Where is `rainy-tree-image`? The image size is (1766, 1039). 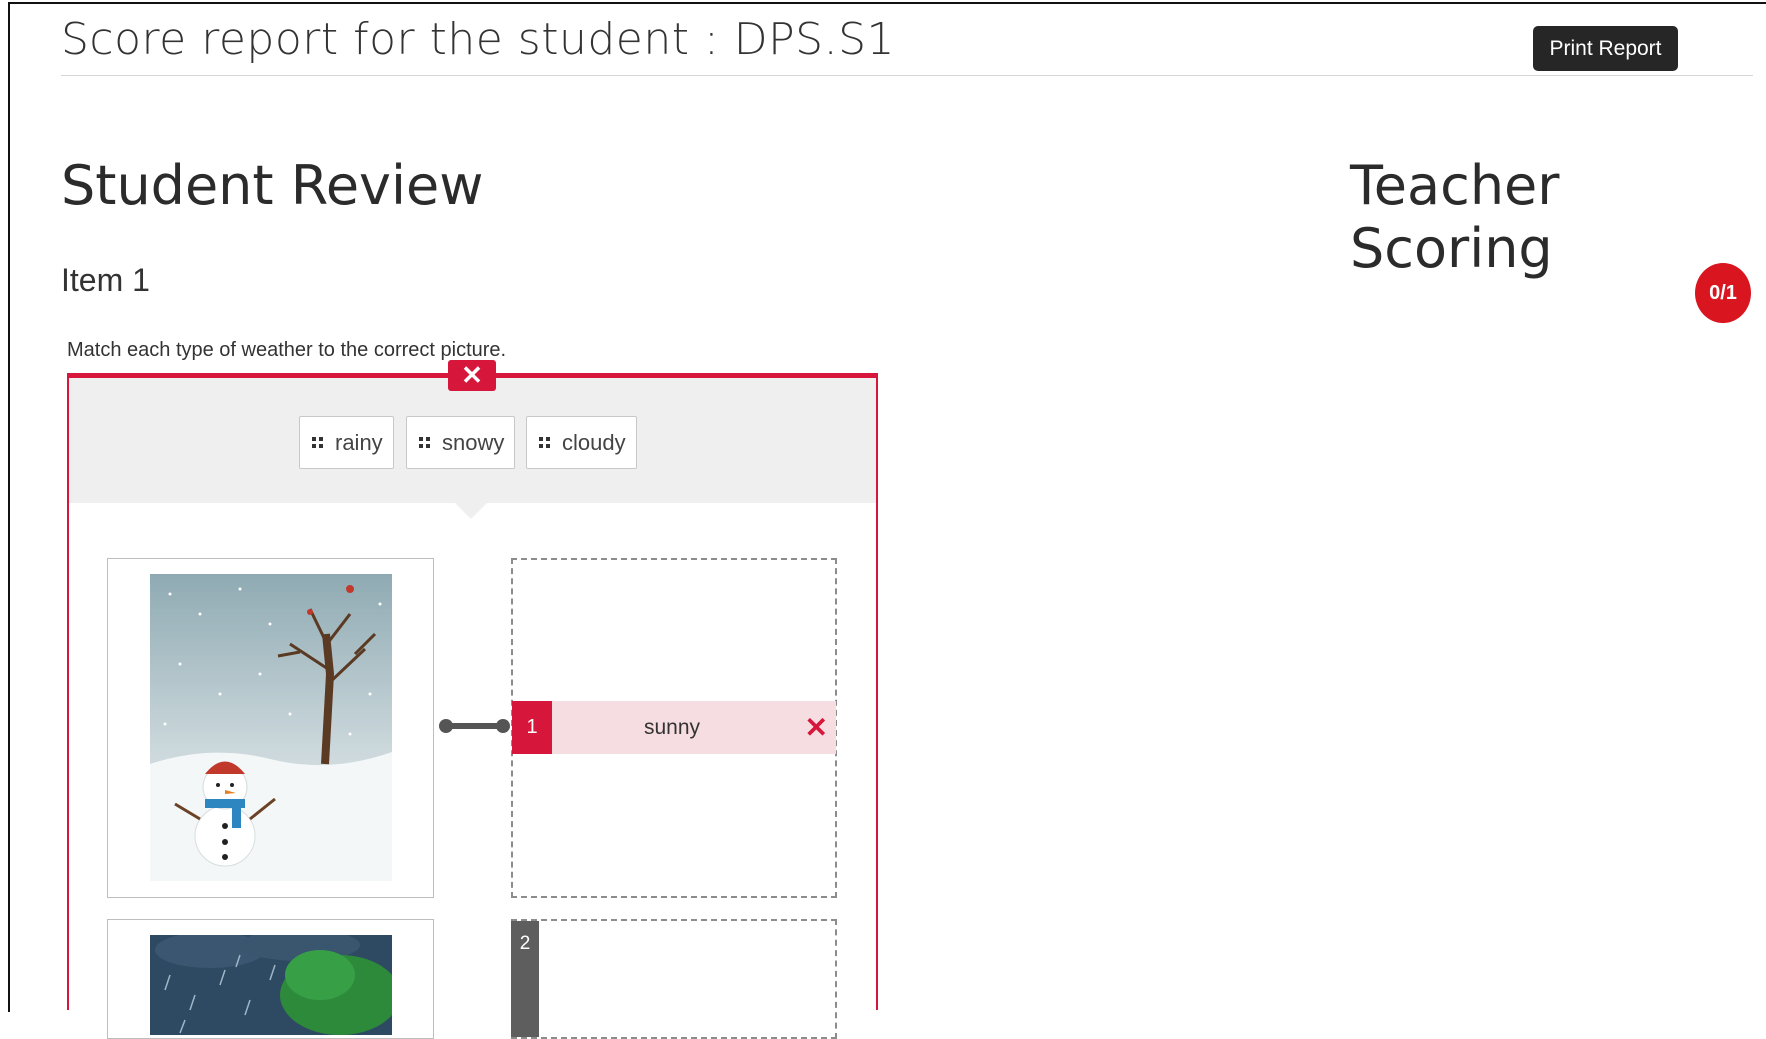
rainy-tree-image is located at coordinates (271, 985).